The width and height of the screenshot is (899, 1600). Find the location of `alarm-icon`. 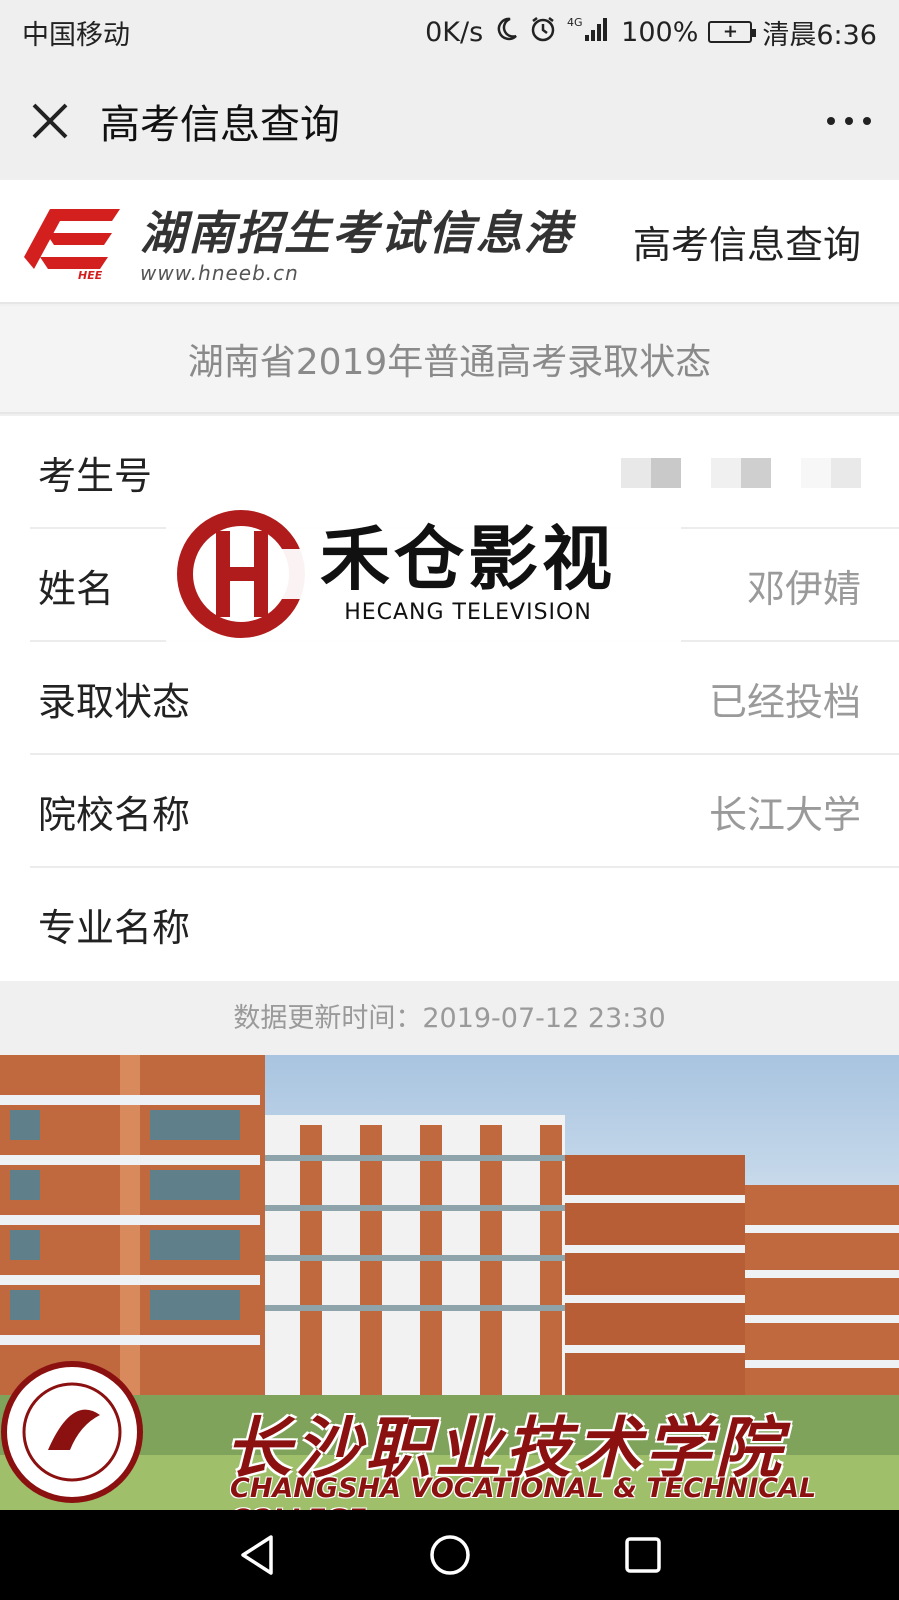

alarm-icon is located at coordinates (543, 32).